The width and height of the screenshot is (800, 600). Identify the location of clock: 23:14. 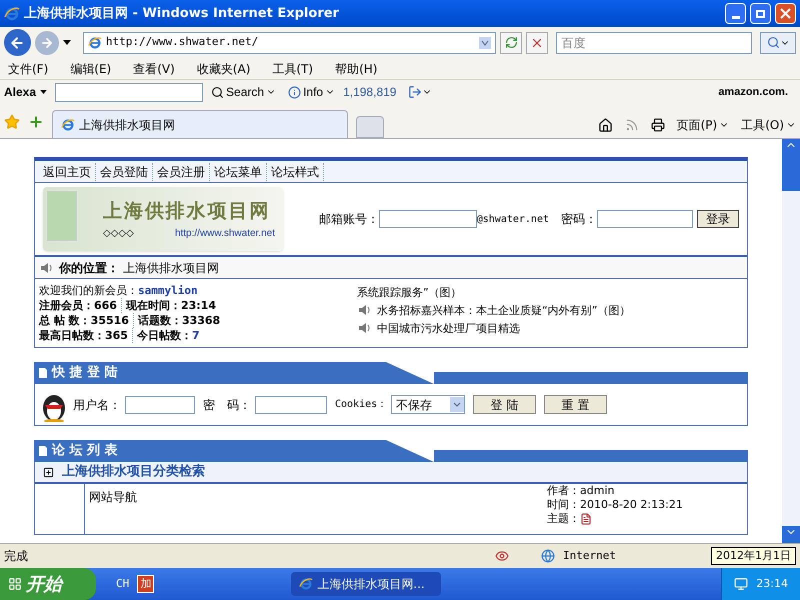
(772, 584).